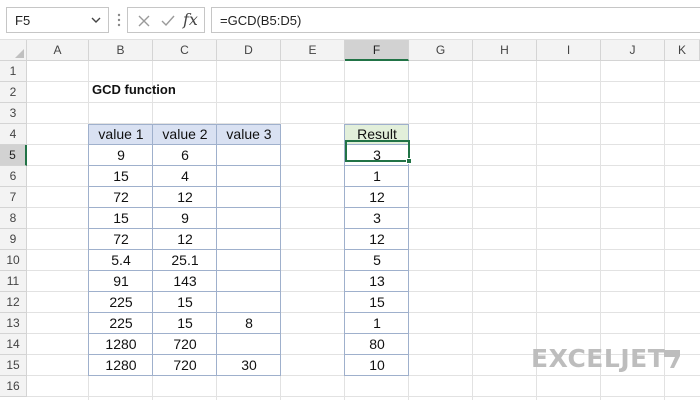 This screenshot has height=400, width=700. Describe the element at coordinates (144, 21) in the screenshot. I see `cancel-icon` at that location.